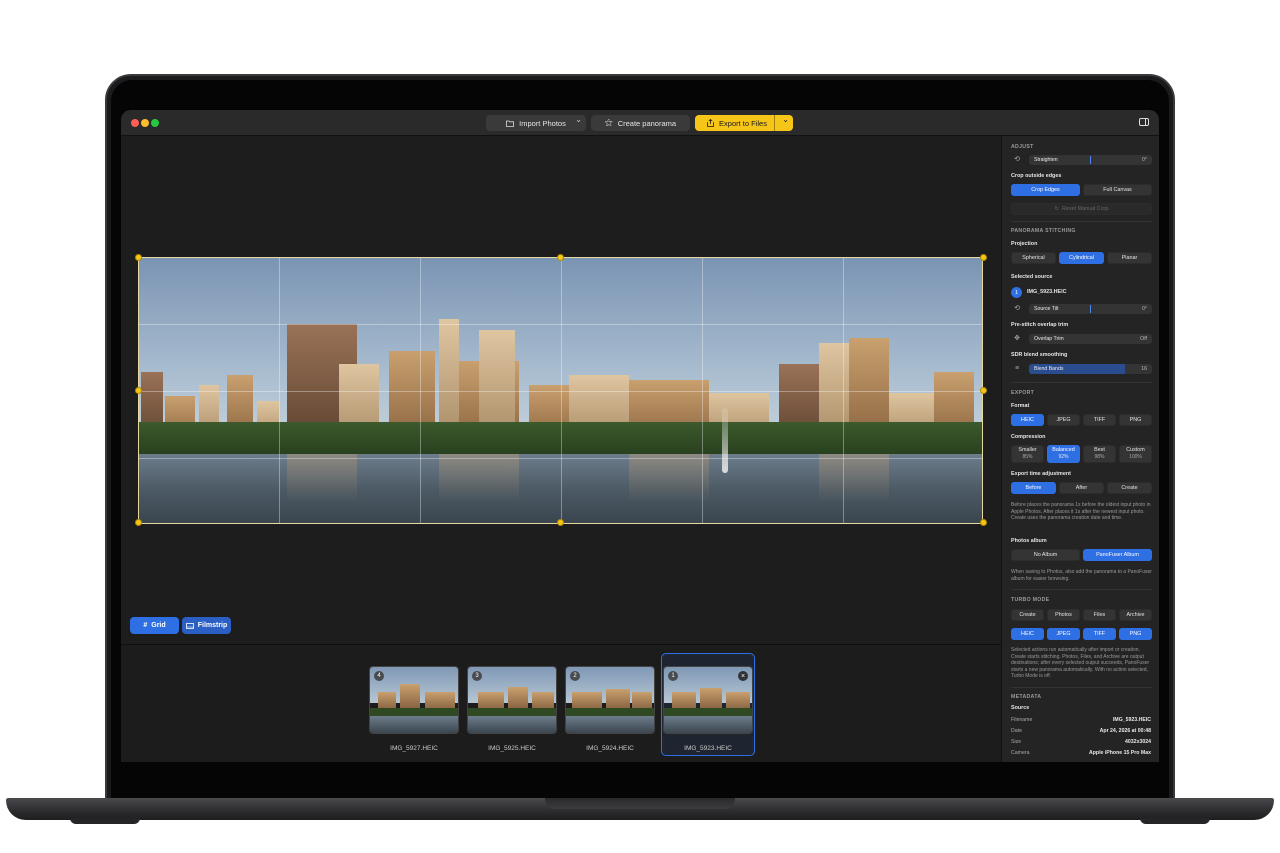 Image resolution: width=1280 pixels, height=853 pixels. What do you see at coordinates (710, 123) in the screenshot?
I see `share-icon` at bounding box center [710, 123].